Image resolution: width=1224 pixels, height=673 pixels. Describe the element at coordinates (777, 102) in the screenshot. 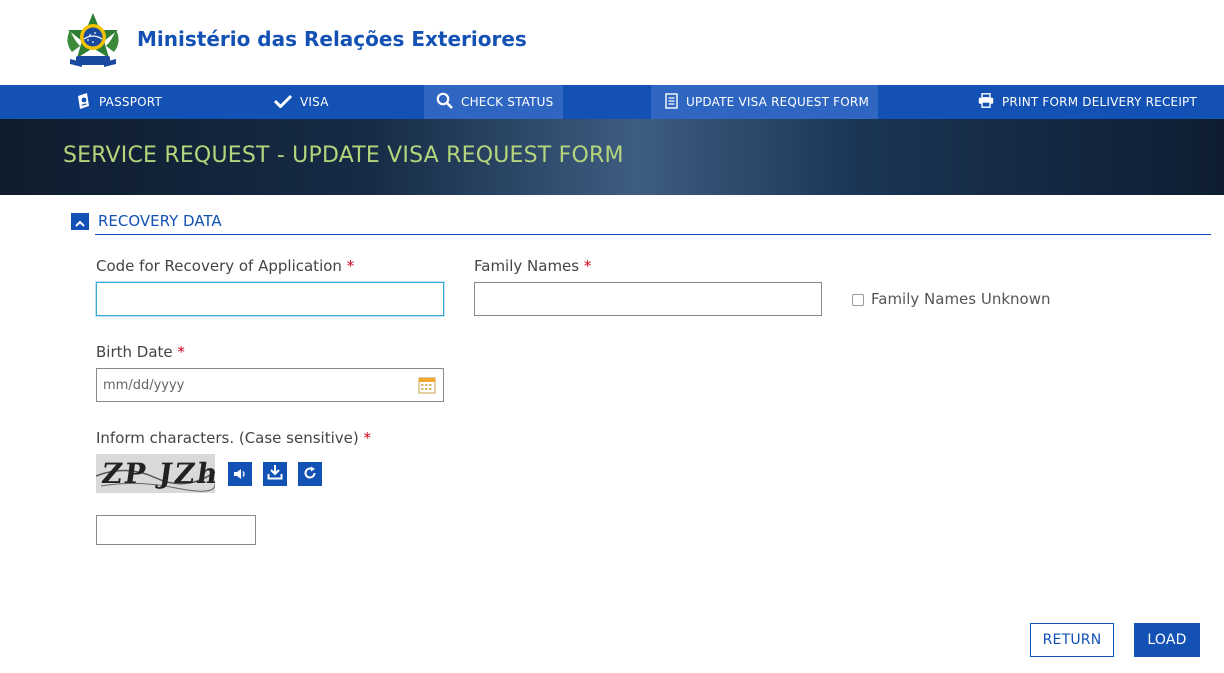

I see `nav-label-update-visa-request-form: UPDATE VISA REQUEST FORM` at that location.